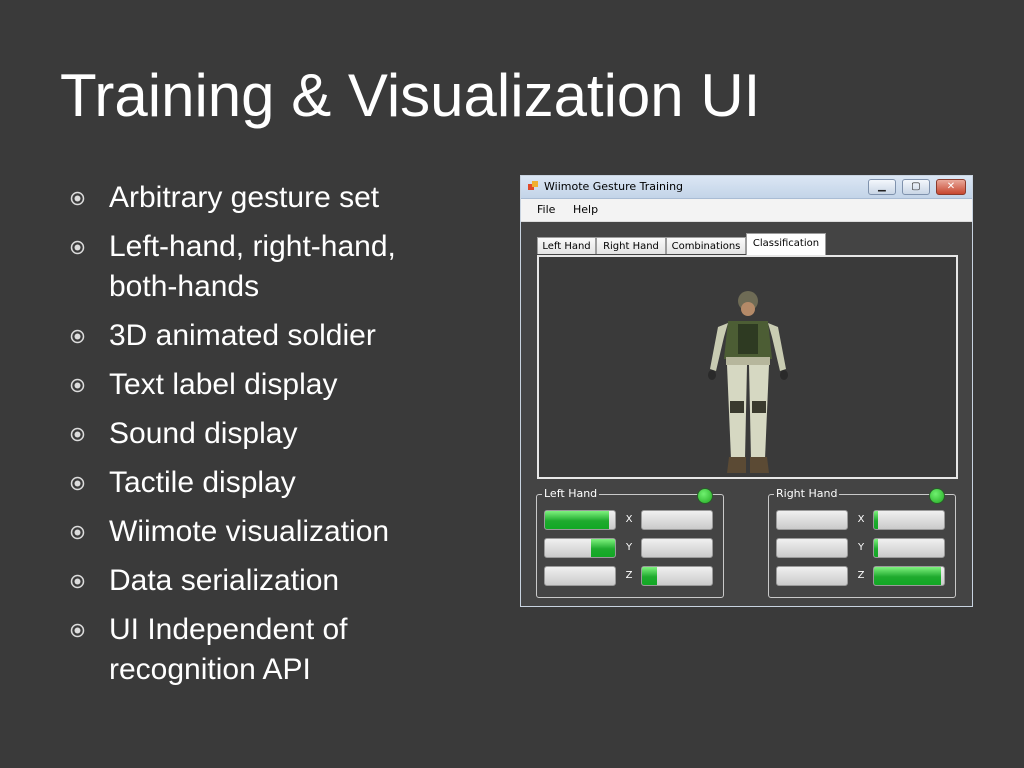 The width and height of the screenshot is (1024, 768). Describe the element at coordinates (909, 520) in the screenshot. I see `right-gyro-x-meter` at that location.